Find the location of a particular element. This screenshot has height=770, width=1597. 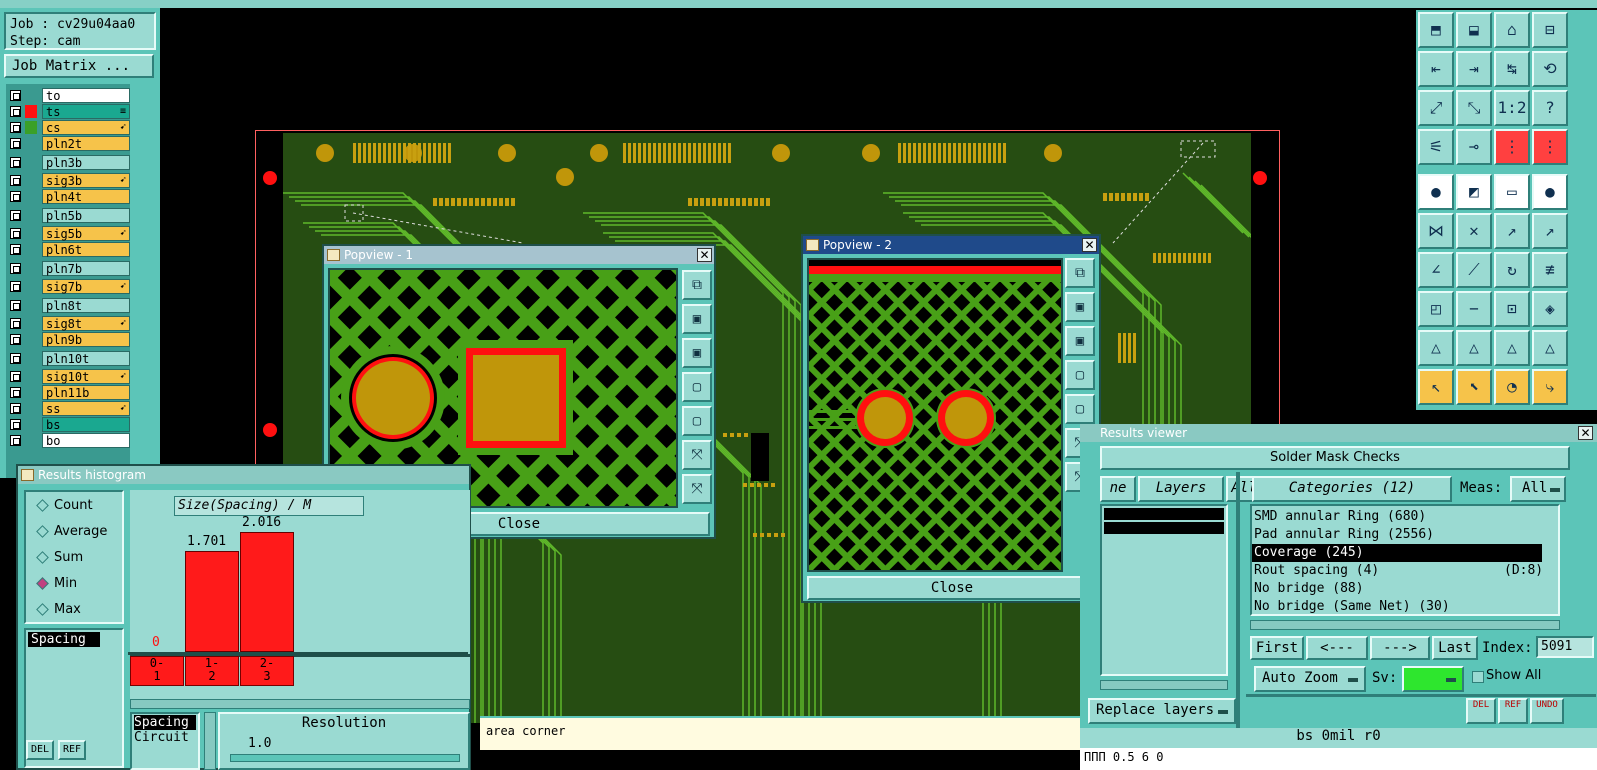

auto-zoom-button: Auto Zoom is located at coordinates (1310, 679).